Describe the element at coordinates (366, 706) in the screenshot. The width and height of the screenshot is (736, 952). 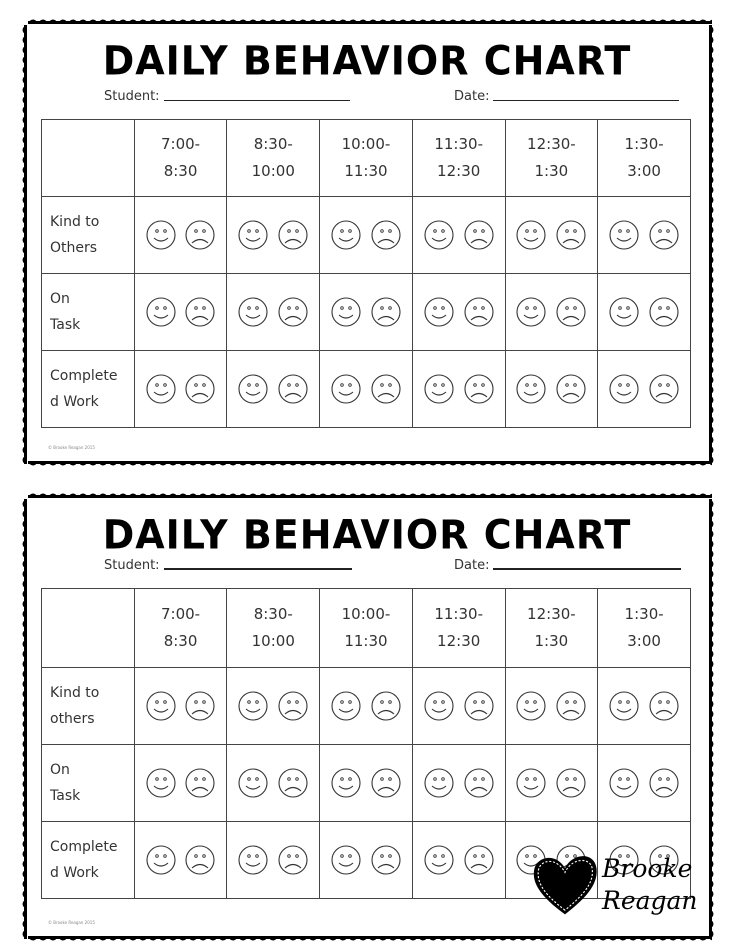
I see `behavior-row: Kind to others` at that location.